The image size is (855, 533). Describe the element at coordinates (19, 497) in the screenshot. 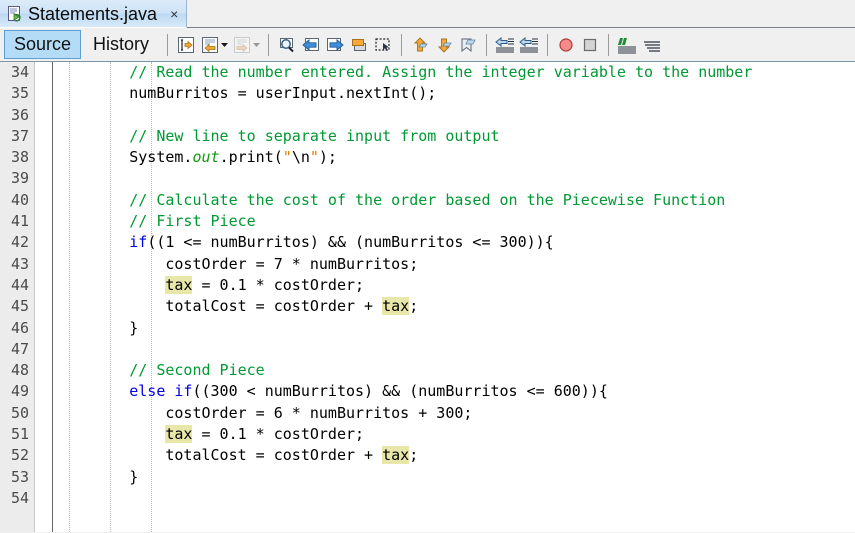

I see `line-number: 54` at that location.